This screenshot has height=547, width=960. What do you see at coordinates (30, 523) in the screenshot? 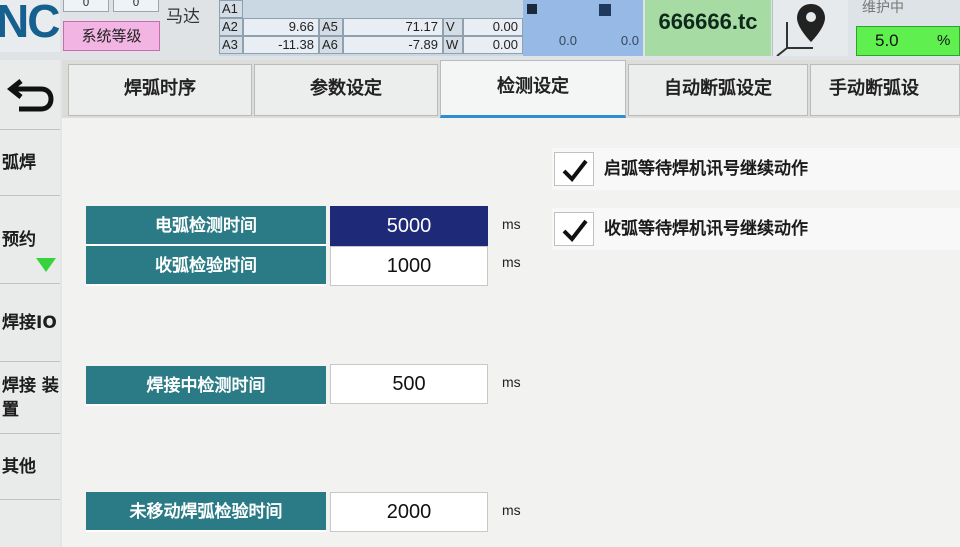
I see `sidebar-empty-slot` at bounding box center [30, 523].